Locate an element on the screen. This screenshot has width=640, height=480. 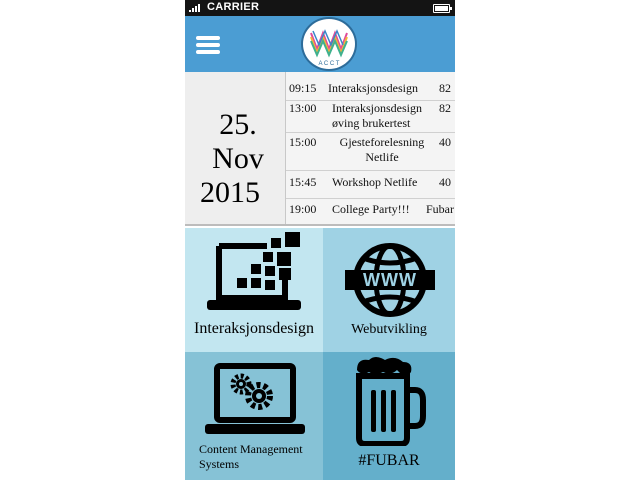
carrier-label: CARRIER is located at coordinates (233, 7).